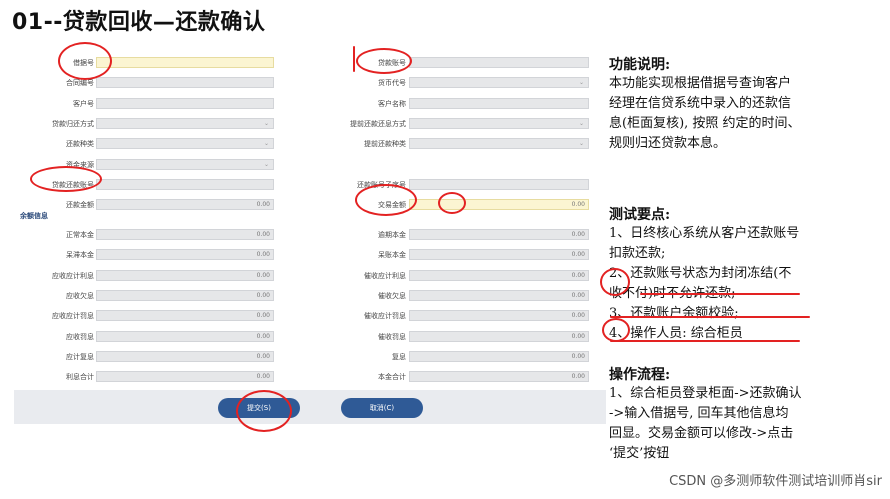  What do you see at coordinates (392, 255) in the screenshot?
I see `field-label: 呆账本金` at bounding box center [392, 255].